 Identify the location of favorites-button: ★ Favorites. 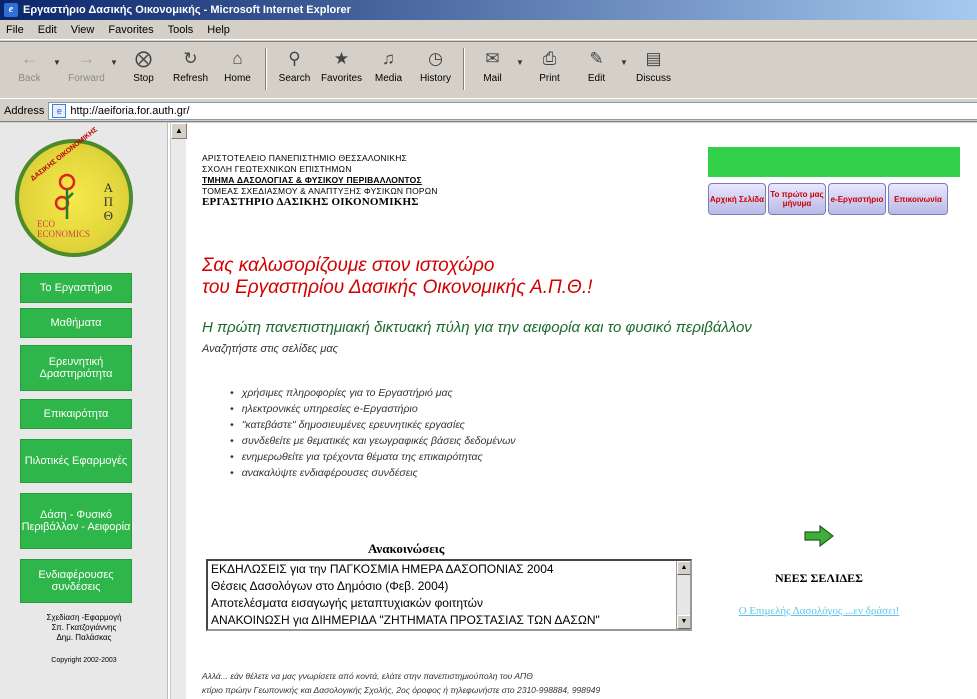
(341, 69).